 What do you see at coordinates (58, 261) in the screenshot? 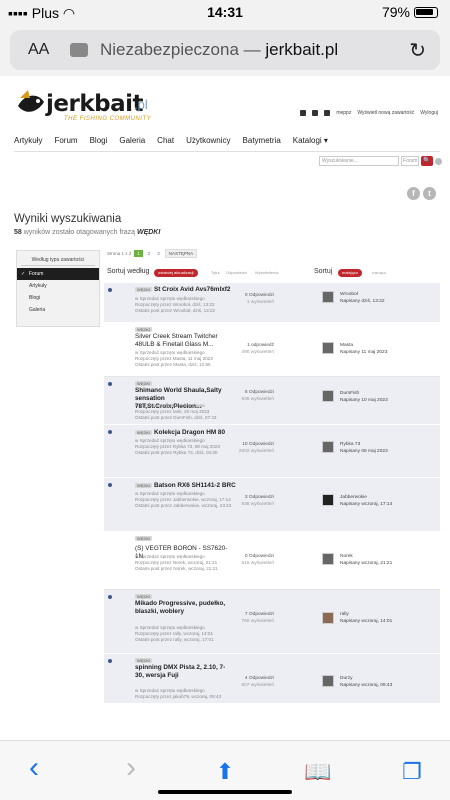
I see `filter-heading: Według typu zawartości` at bounding box center [58, 261].